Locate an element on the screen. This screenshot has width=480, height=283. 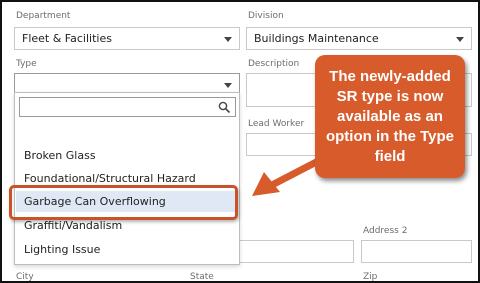
description-label: Description is located at coordinates (274, 64).